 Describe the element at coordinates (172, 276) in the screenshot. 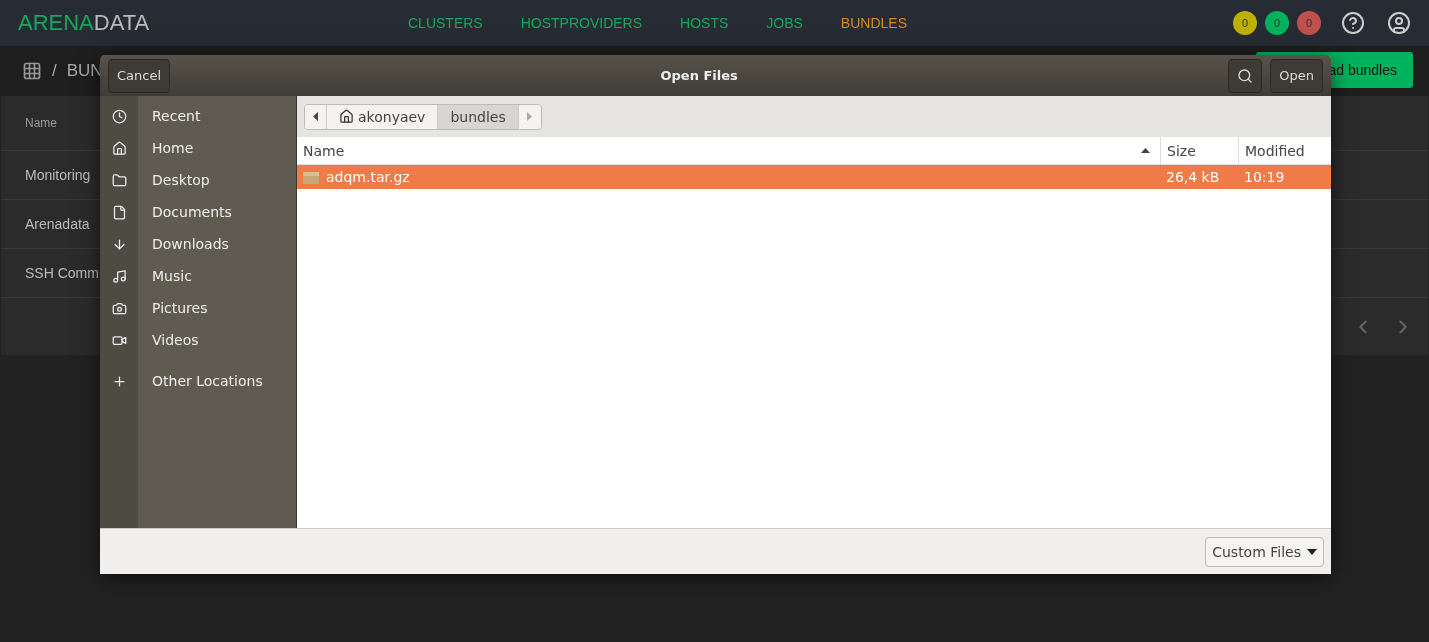

I see `sidebar-item: Music` at that location.